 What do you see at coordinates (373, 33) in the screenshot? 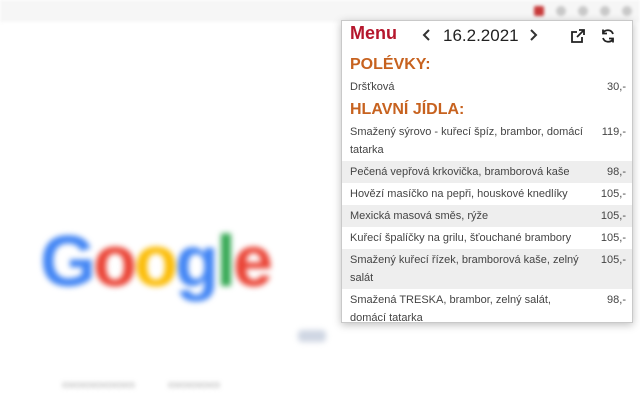
I see `popup-title: Menu` at bounding box center [373, 33].